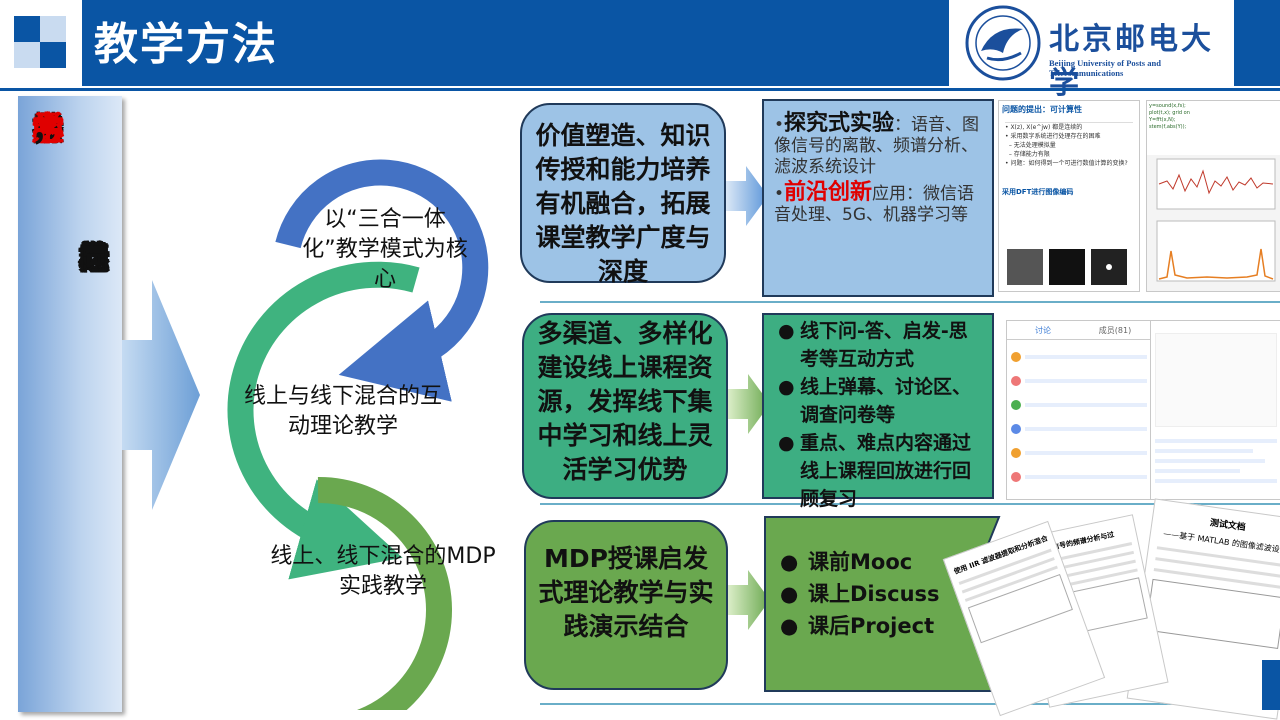  I want to click on row1-item-2: •前沿创新应用：微信语音处理、5G、机器学习等, so click(874, 203).